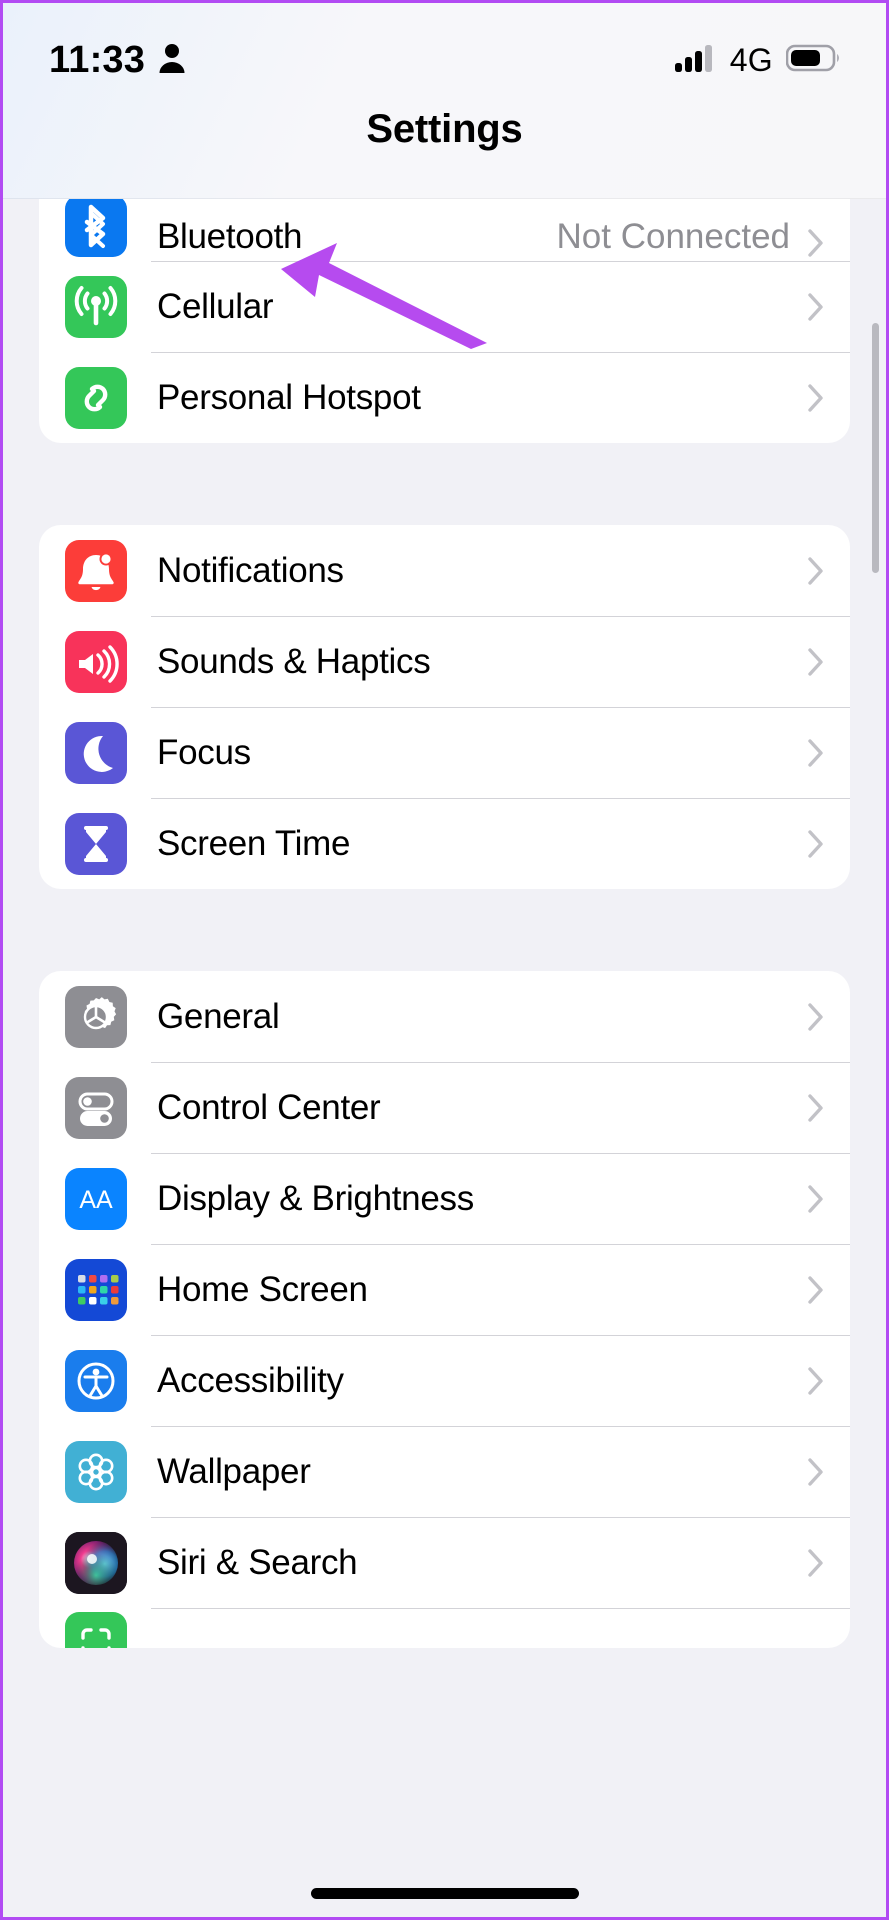  I want to click on settings-row-general: General, so click(444, 1016).